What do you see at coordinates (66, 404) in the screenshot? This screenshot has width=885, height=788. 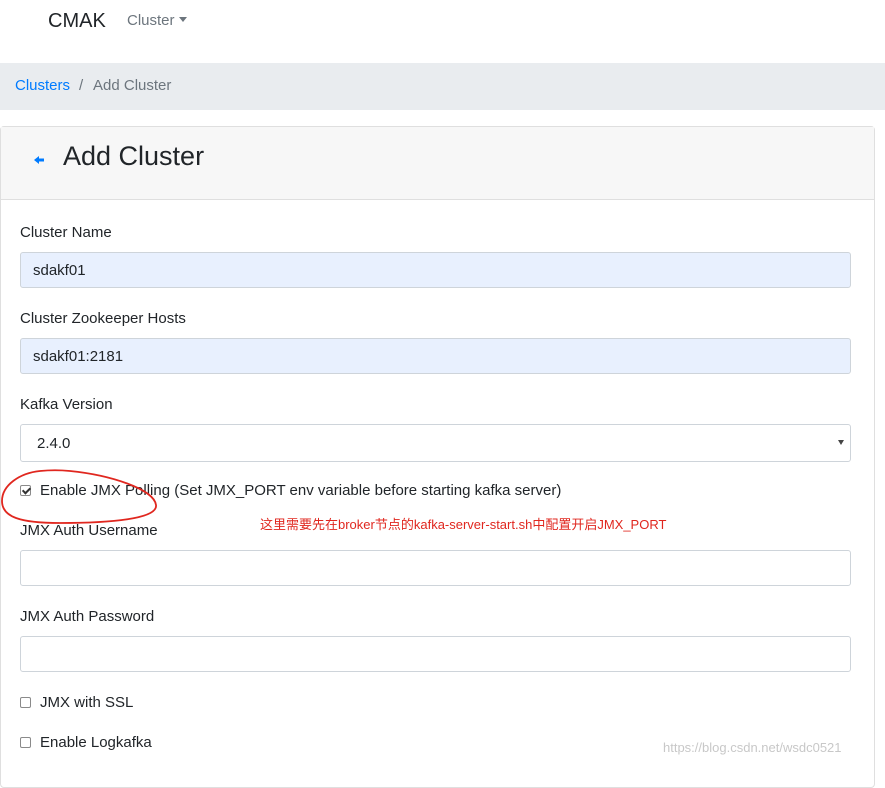 I see `kafka-version-label: Kafka Version` at bounding box center [66, 404].